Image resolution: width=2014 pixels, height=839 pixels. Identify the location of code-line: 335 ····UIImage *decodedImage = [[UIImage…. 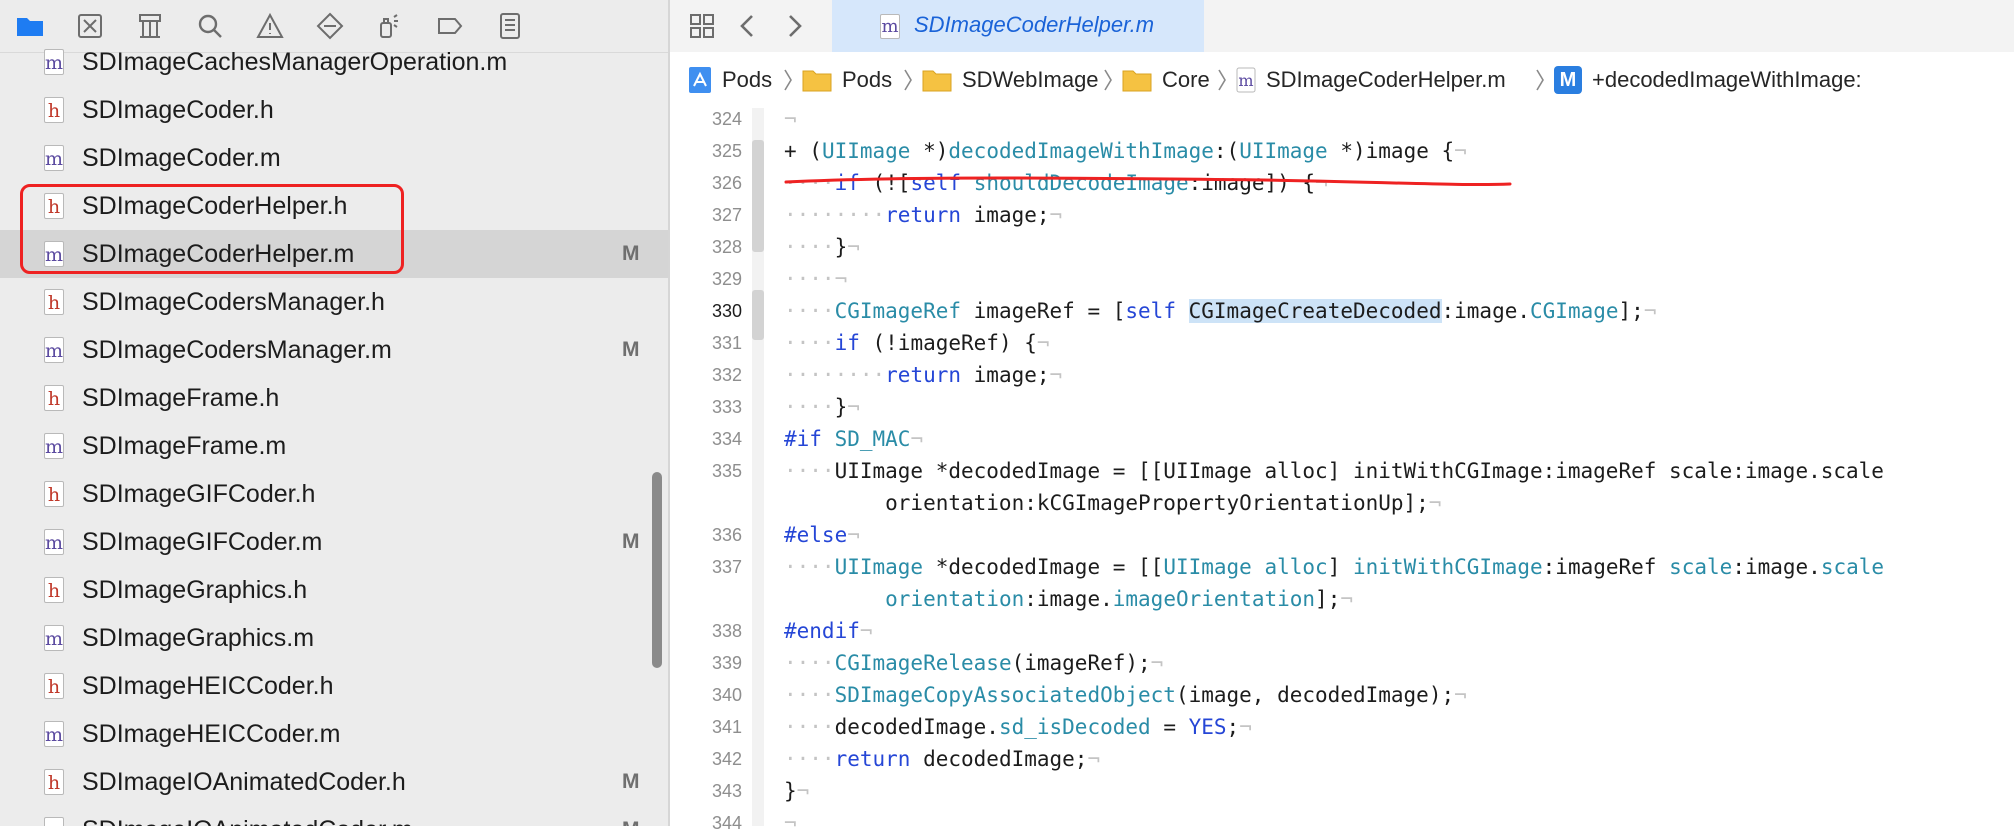
(1342, 471).